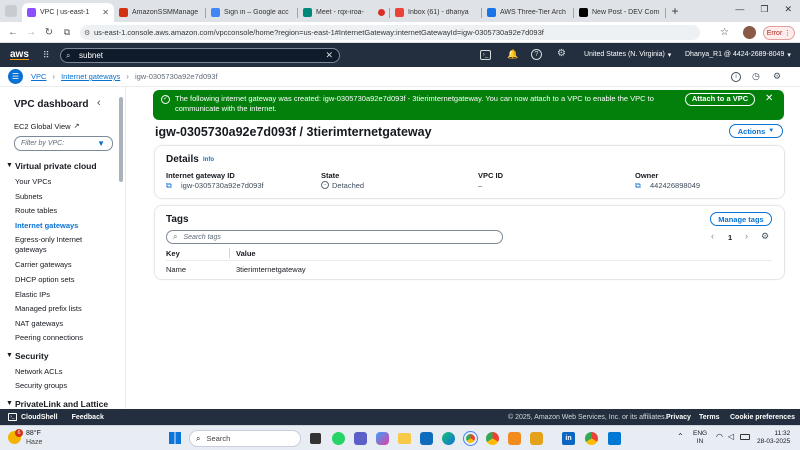 This screenshot has height=450, width=800. Describe the element at coordinates (334, 237) in the screenshot. I see `tag-search-input: ⌕ Search tags` at that location.